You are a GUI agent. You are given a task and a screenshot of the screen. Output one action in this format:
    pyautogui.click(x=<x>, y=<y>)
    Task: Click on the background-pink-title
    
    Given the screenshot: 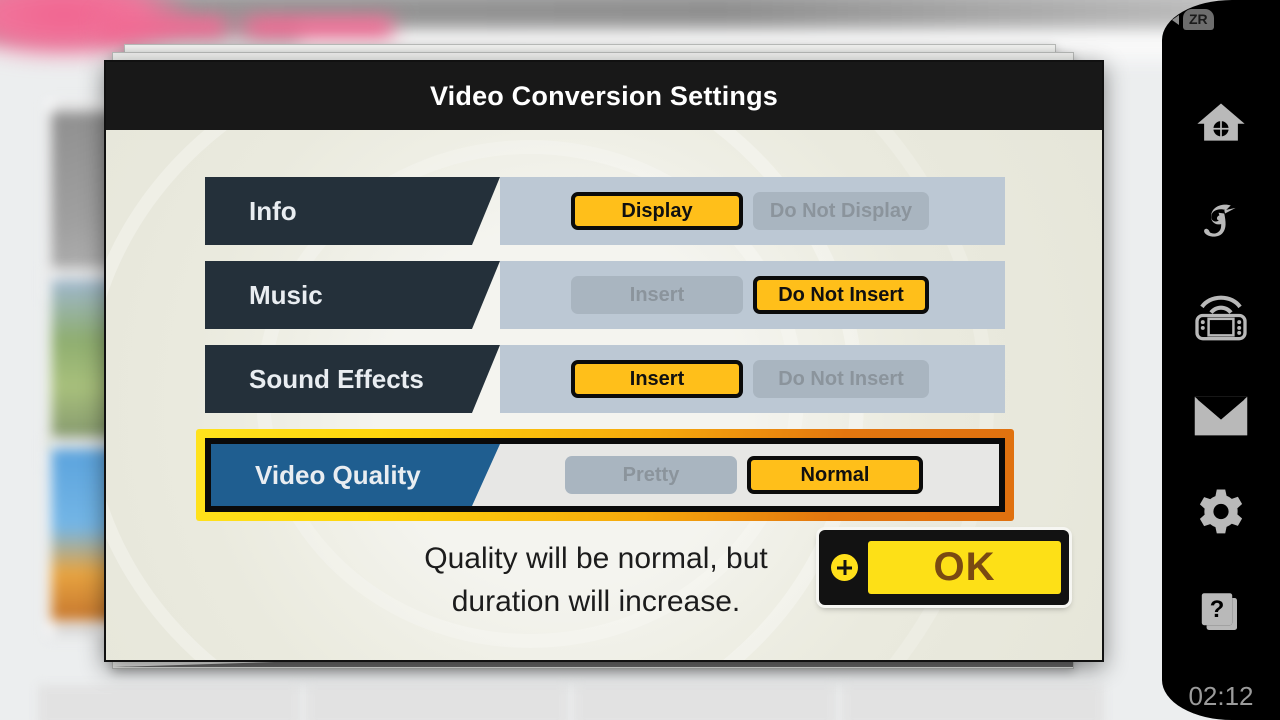 What is the action you would take?
    pyautogui.click(x=250, y=27)
    